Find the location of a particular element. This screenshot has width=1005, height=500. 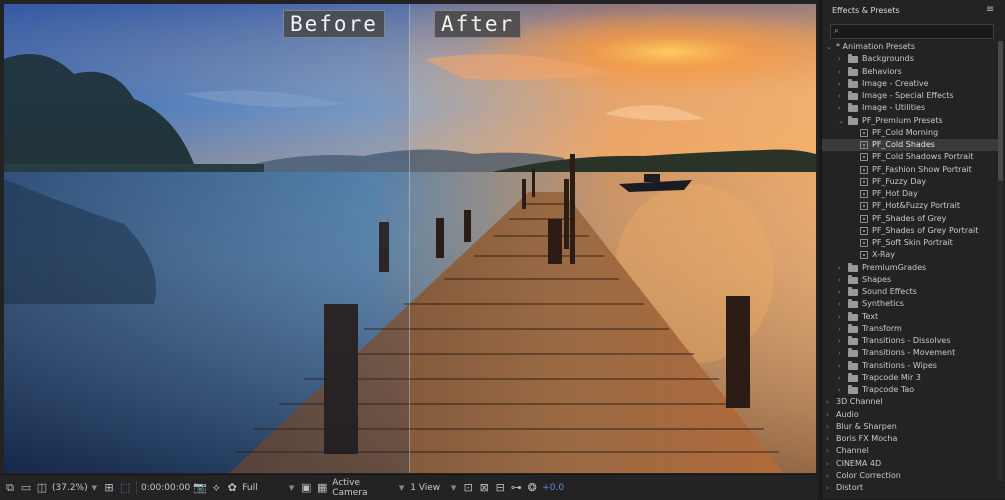

folder-item: › Sound Effects is located at coordinates (910, 292).